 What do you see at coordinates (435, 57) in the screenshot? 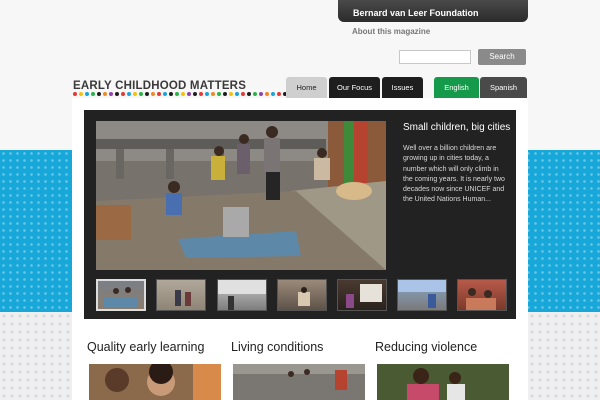
I see `search-input` at bounding box center [435, 57].